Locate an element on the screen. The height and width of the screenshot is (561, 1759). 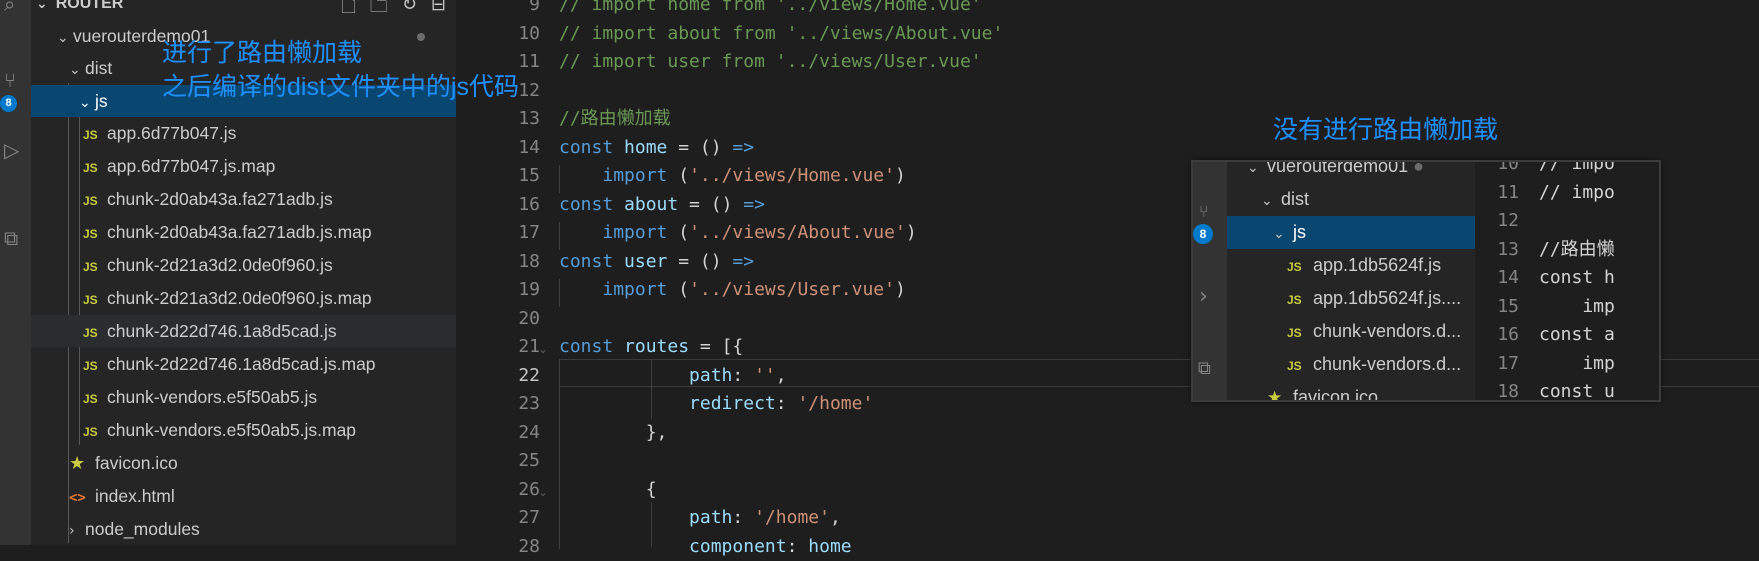
file-item: JSchunk-2d22d746.1a8d5cad.js.map is located at coordinates (243, 364).